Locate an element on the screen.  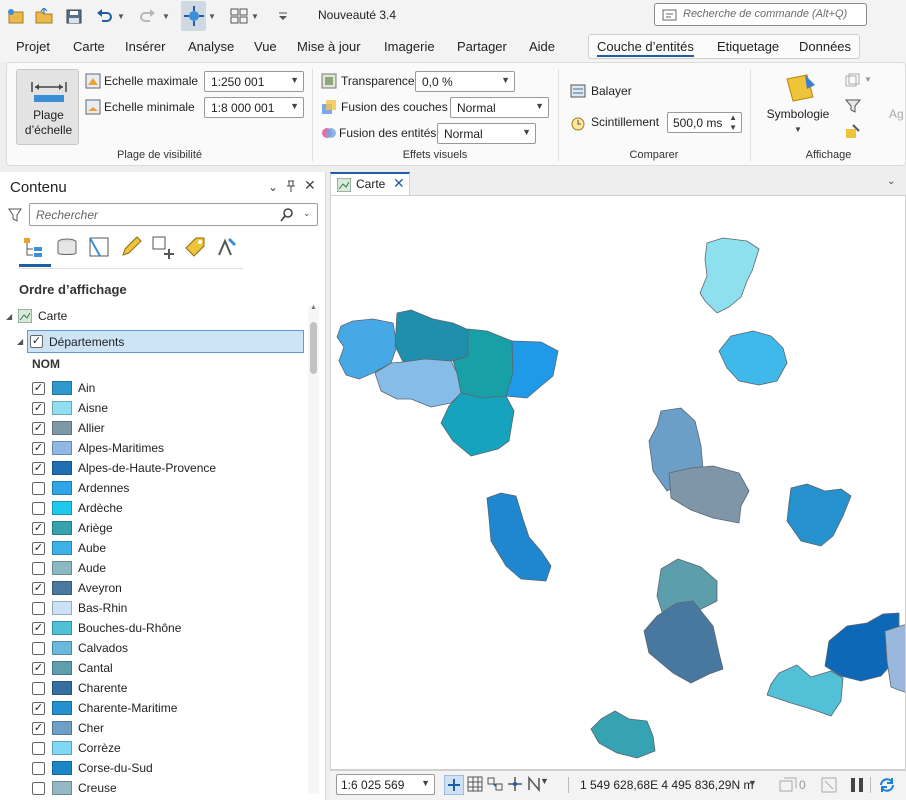
legend-item: Corse-du-Sud is located at coordinates (92, 768).